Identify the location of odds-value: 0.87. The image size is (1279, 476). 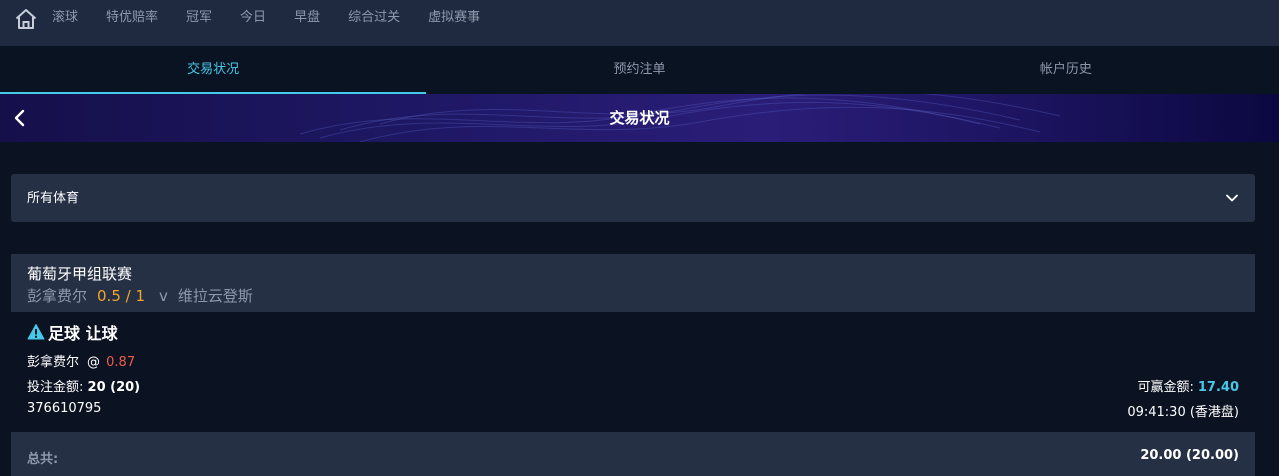
(121, 362).